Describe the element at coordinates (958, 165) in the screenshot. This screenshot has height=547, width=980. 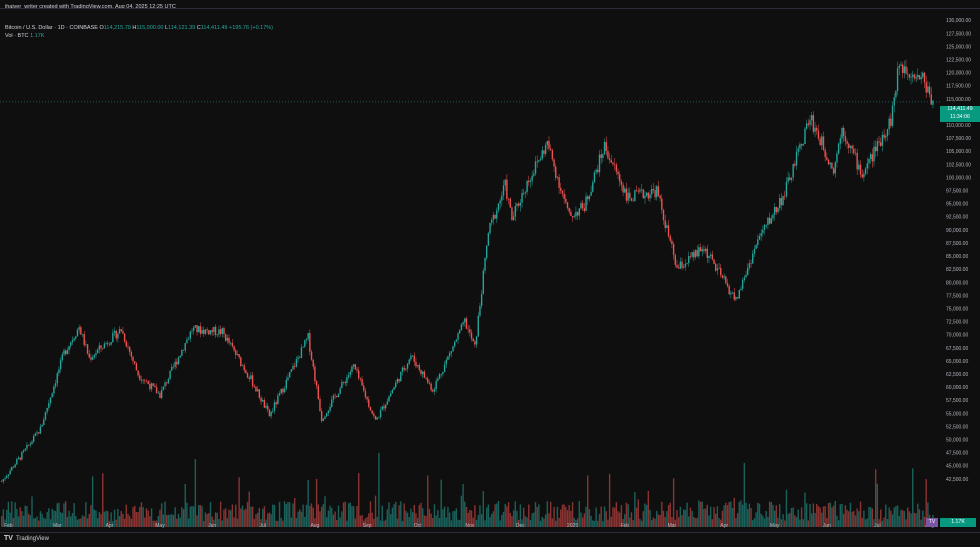
I see `y-tick-label: 102,500.00` at that location.